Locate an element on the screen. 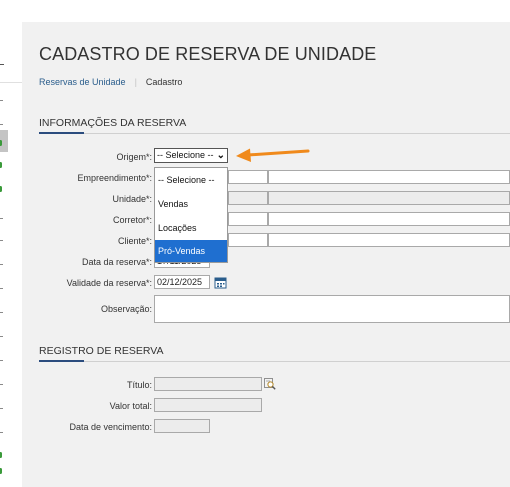  corretor-label: Corretor*: is located at coordinates (132, 220).